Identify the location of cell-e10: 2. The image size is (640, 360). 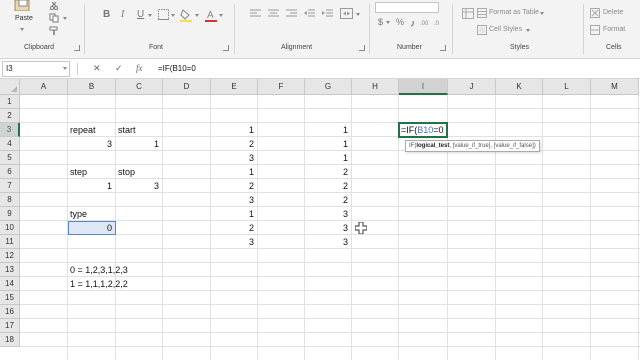
(232, 228).